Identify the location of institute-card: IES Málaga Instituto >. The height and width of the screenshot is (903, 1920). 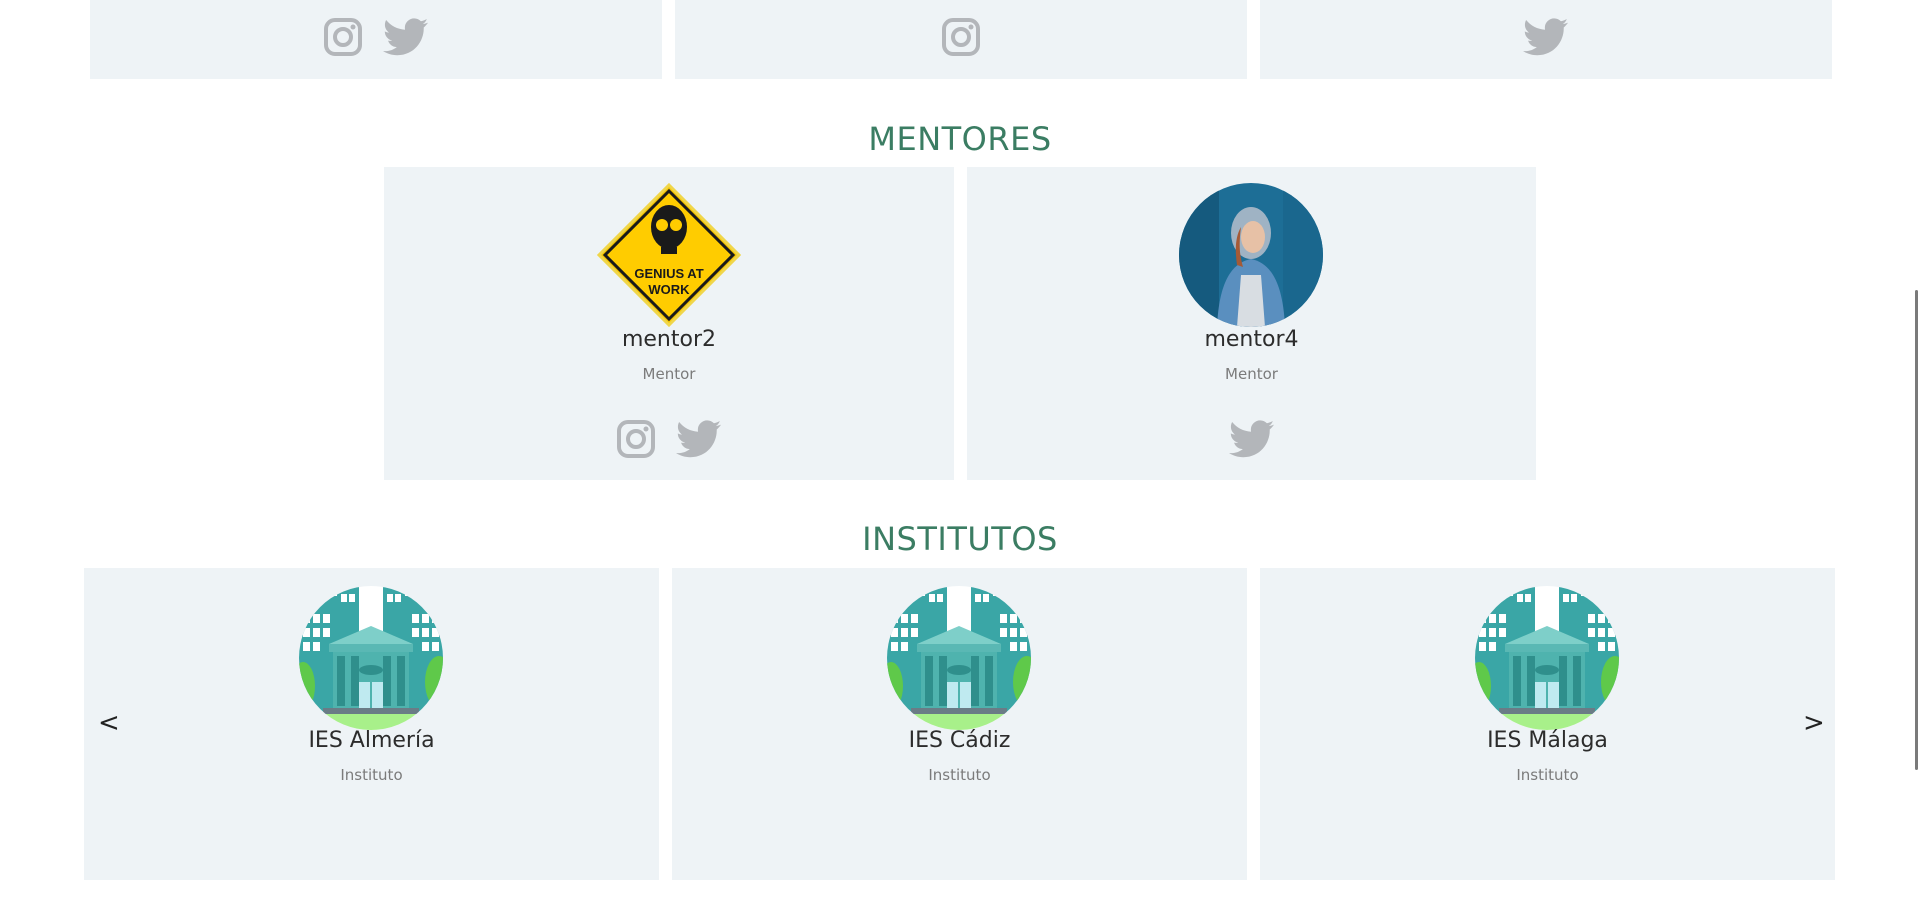
(1547, 724).